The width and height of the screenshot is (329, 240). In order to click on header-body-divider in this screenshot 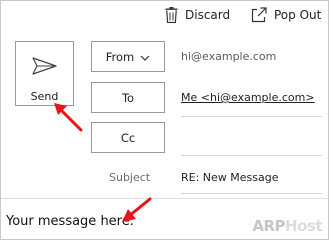, I will do `click(164, 198)`.